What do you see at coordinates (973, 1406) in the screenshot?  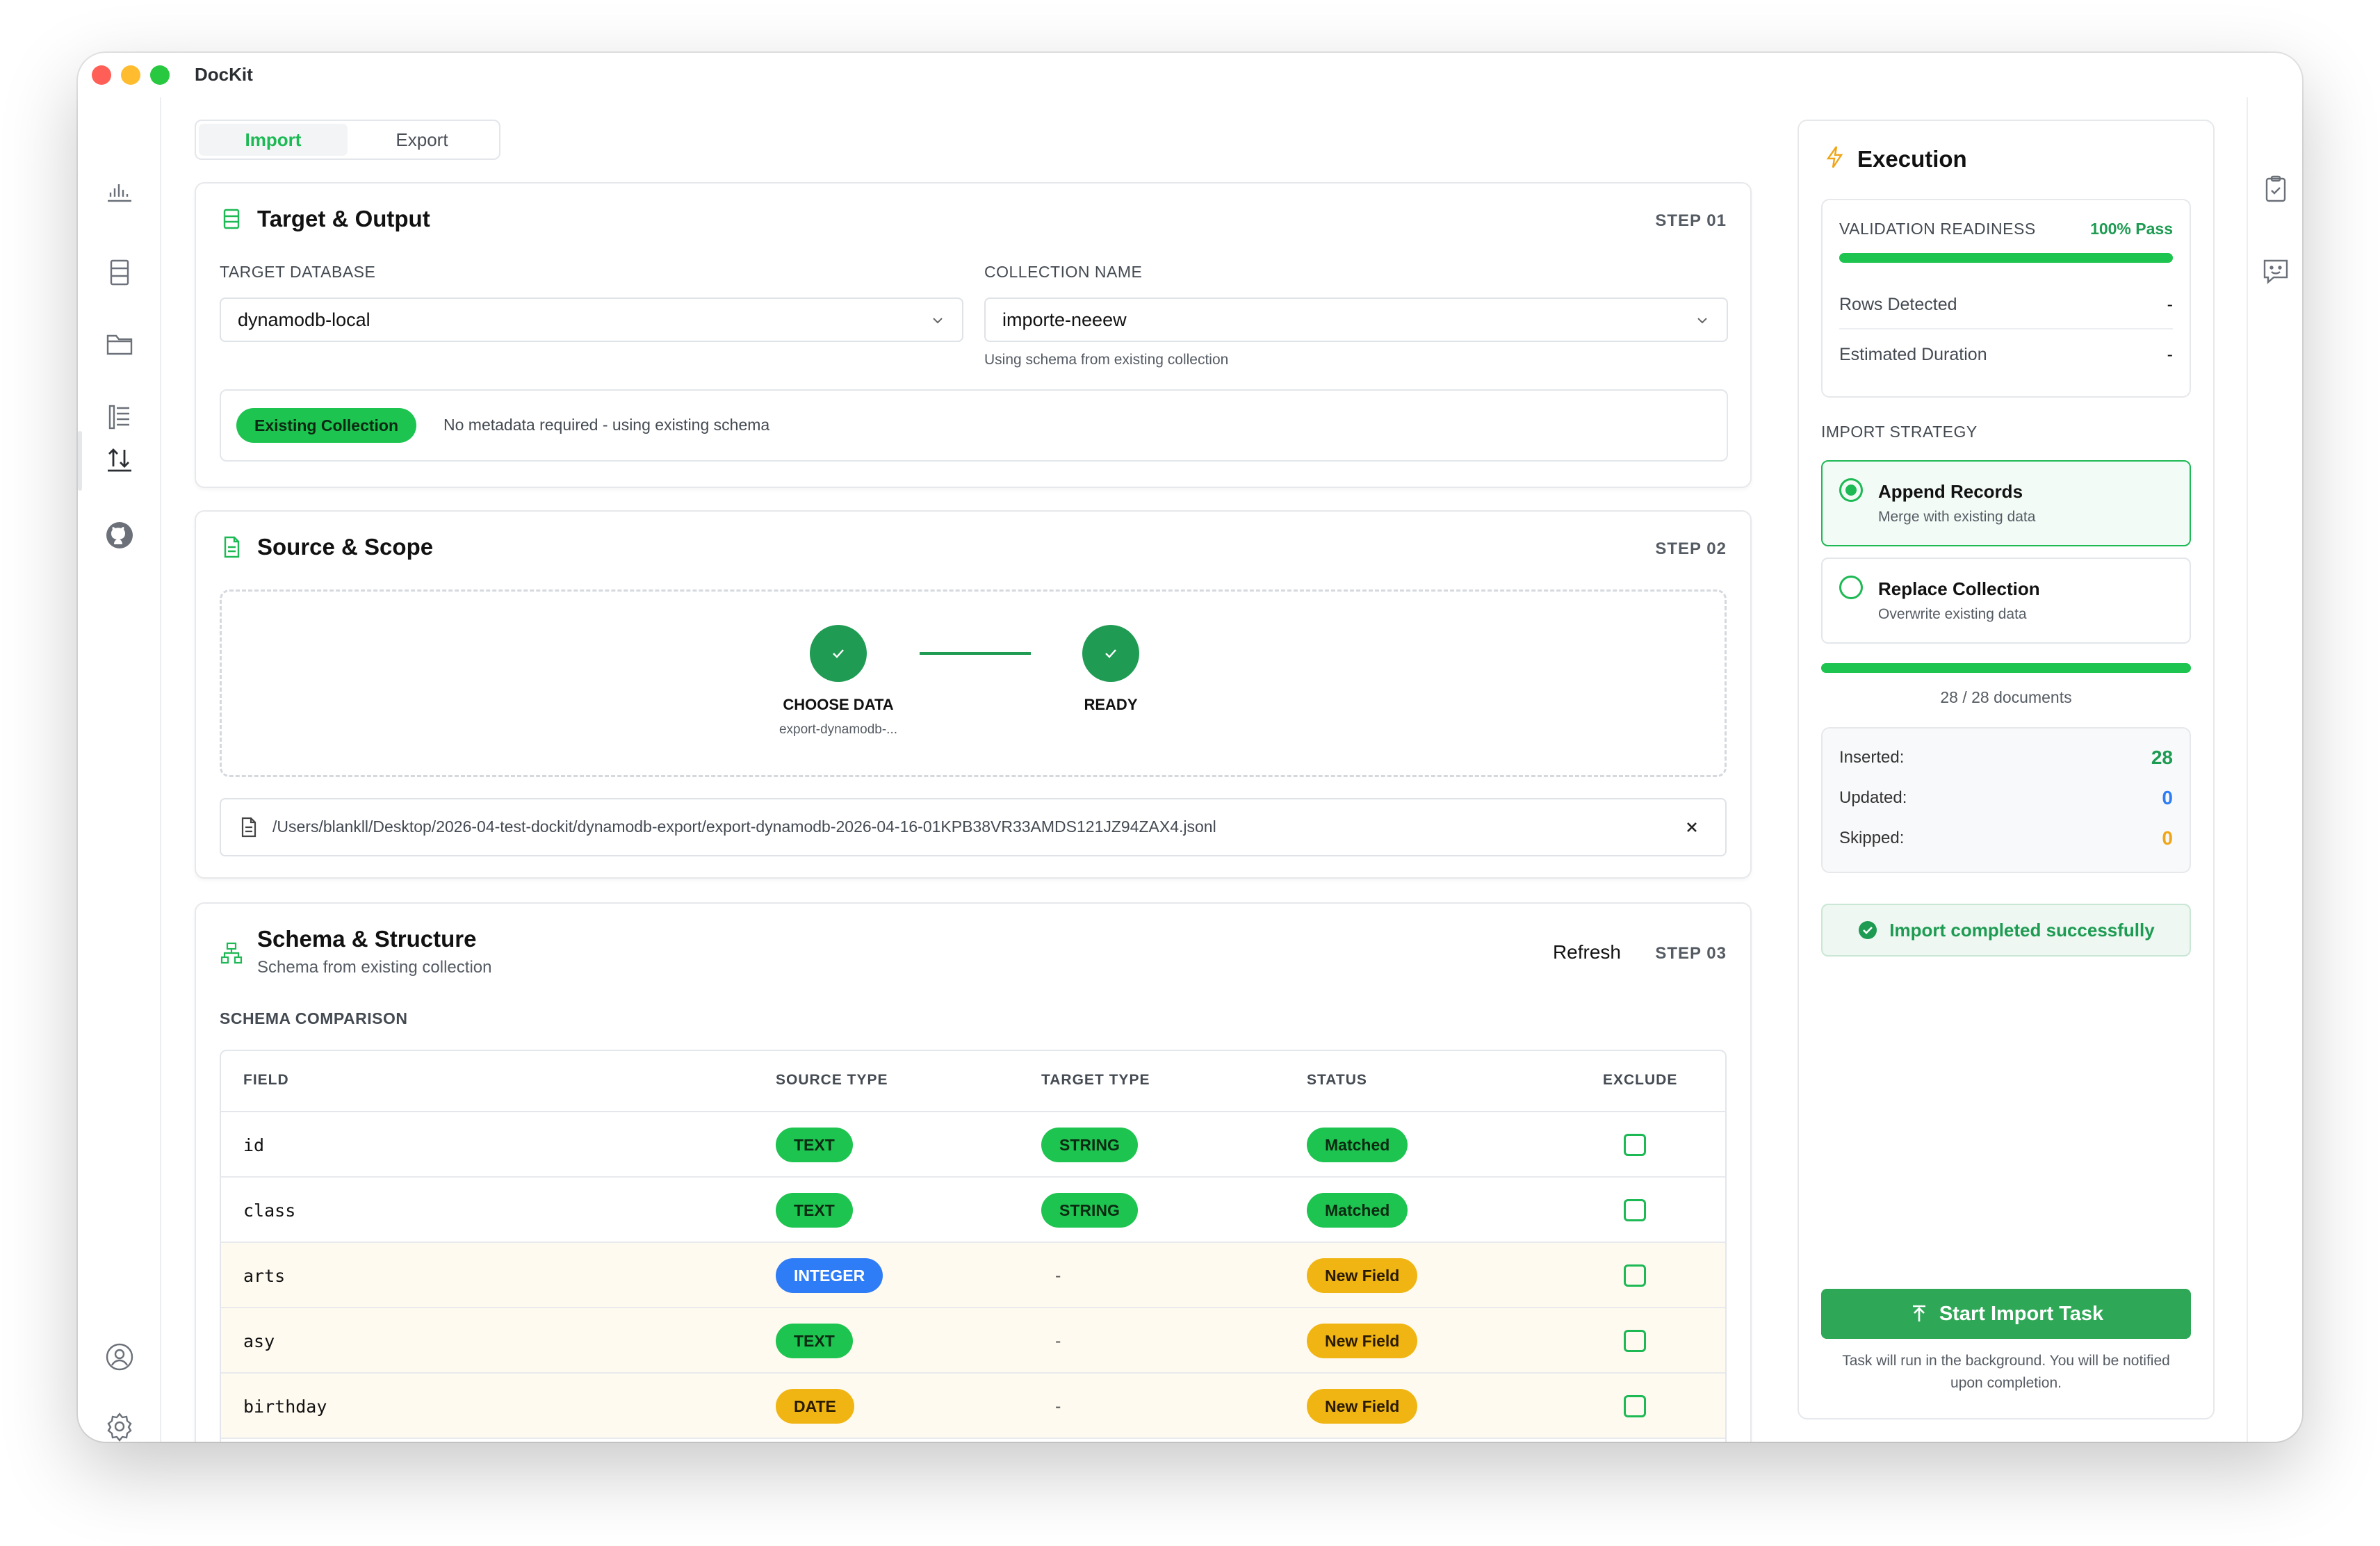 I see `table-row: birthday DATE - New Field` at bounding box center [973, 1406].